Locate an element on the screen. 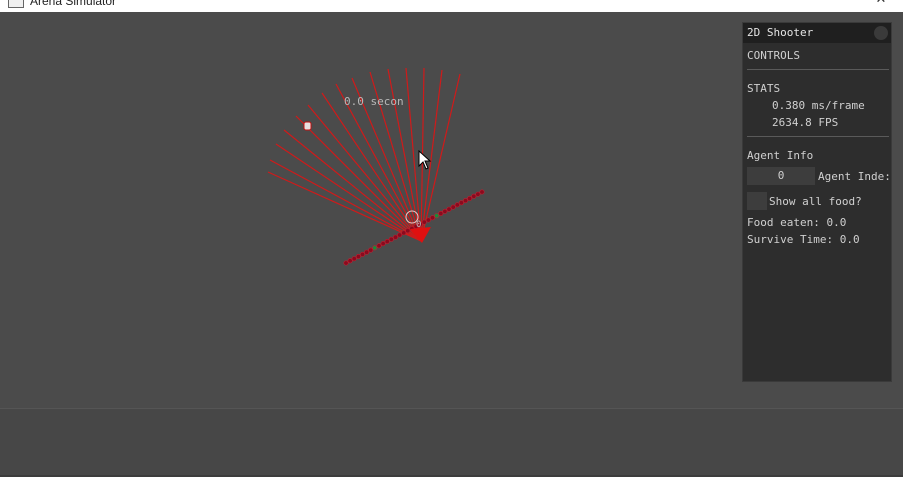  bottom-area is located at coordinates (451, 442).